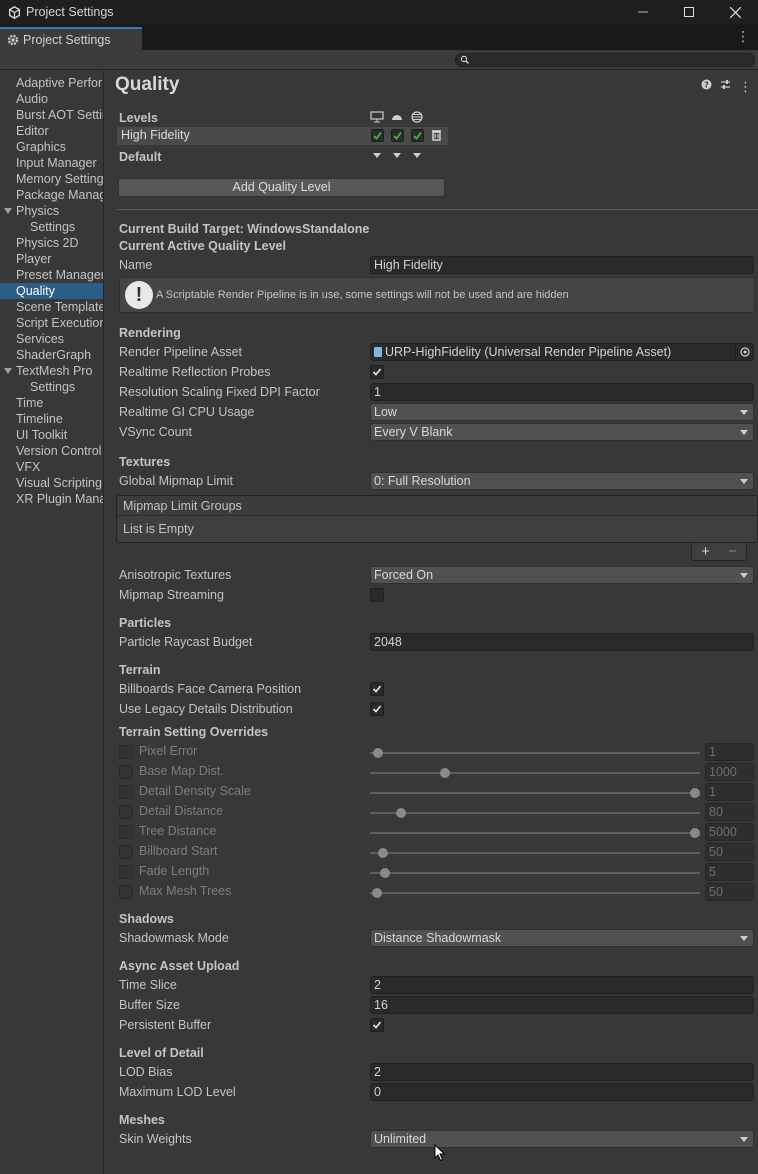 The width and height of the screenshot is (758, 1174). Describe the element at coordinates (51, 131) in the screenshot. I see `sidebar-item-editor: Editor` at that location.